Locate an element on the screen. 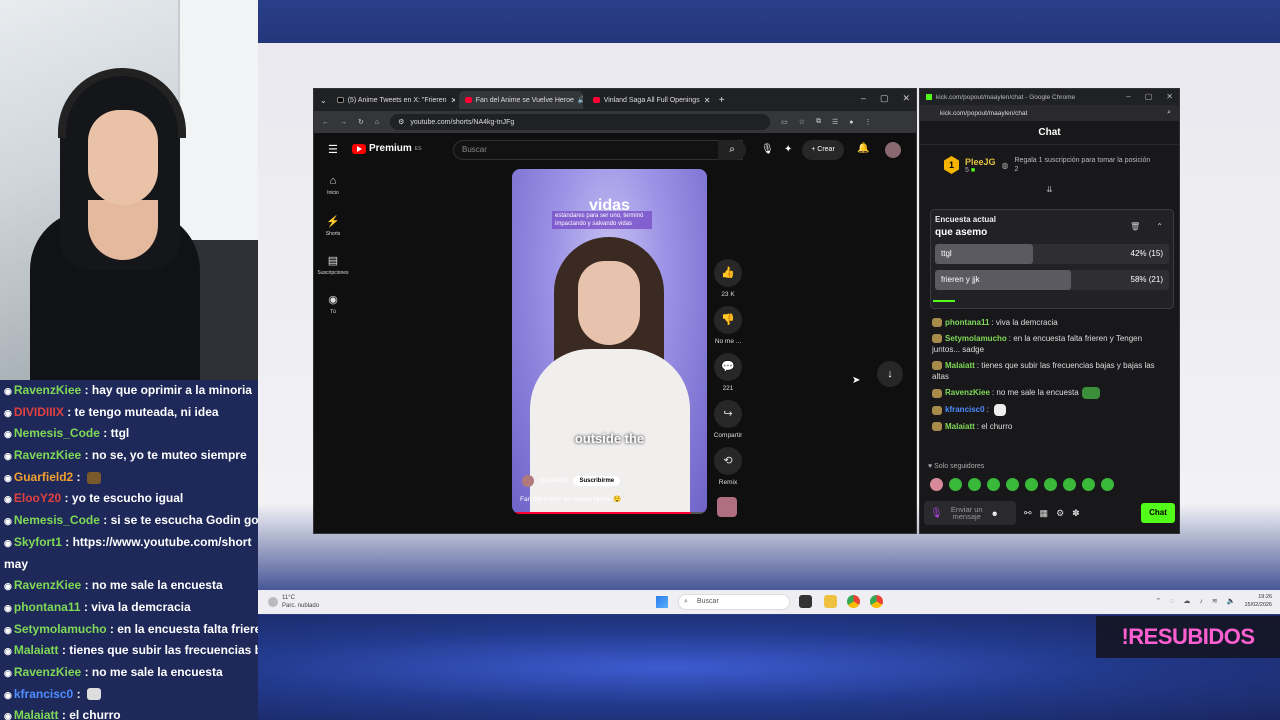  chat-username: kfrancisc0 is located at coordinates (965, 409).